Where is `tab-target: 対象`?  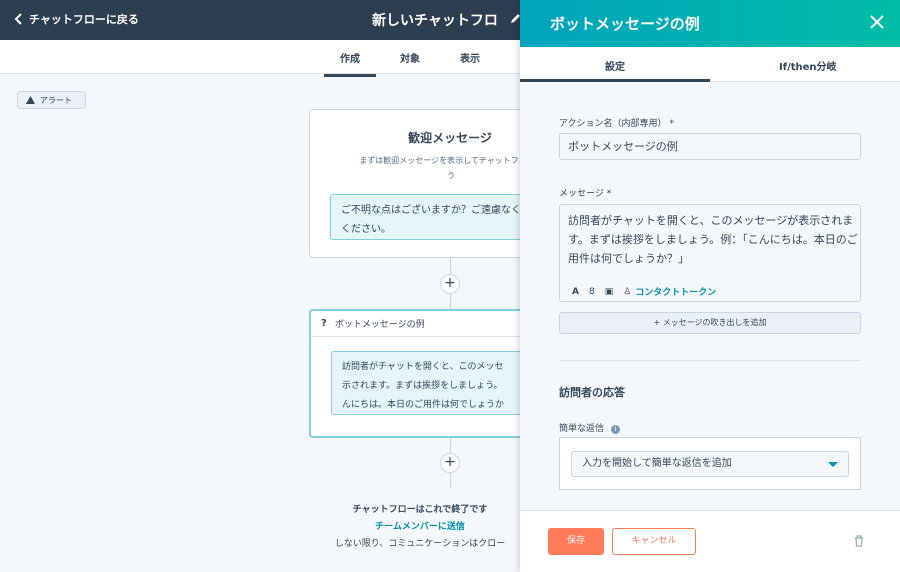
tab-target: 対象 is located at coordinates (410, 57).